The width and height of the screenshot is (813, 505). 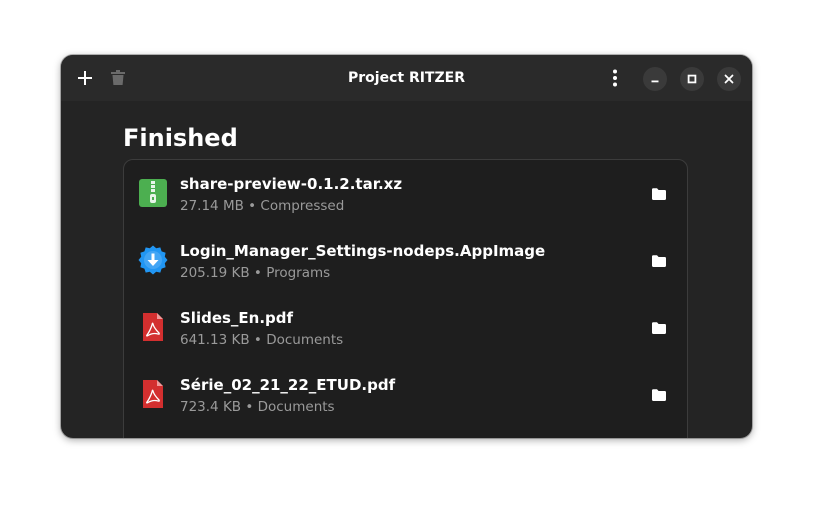 I want to click on installer-icon, so click(x=153, y=260).